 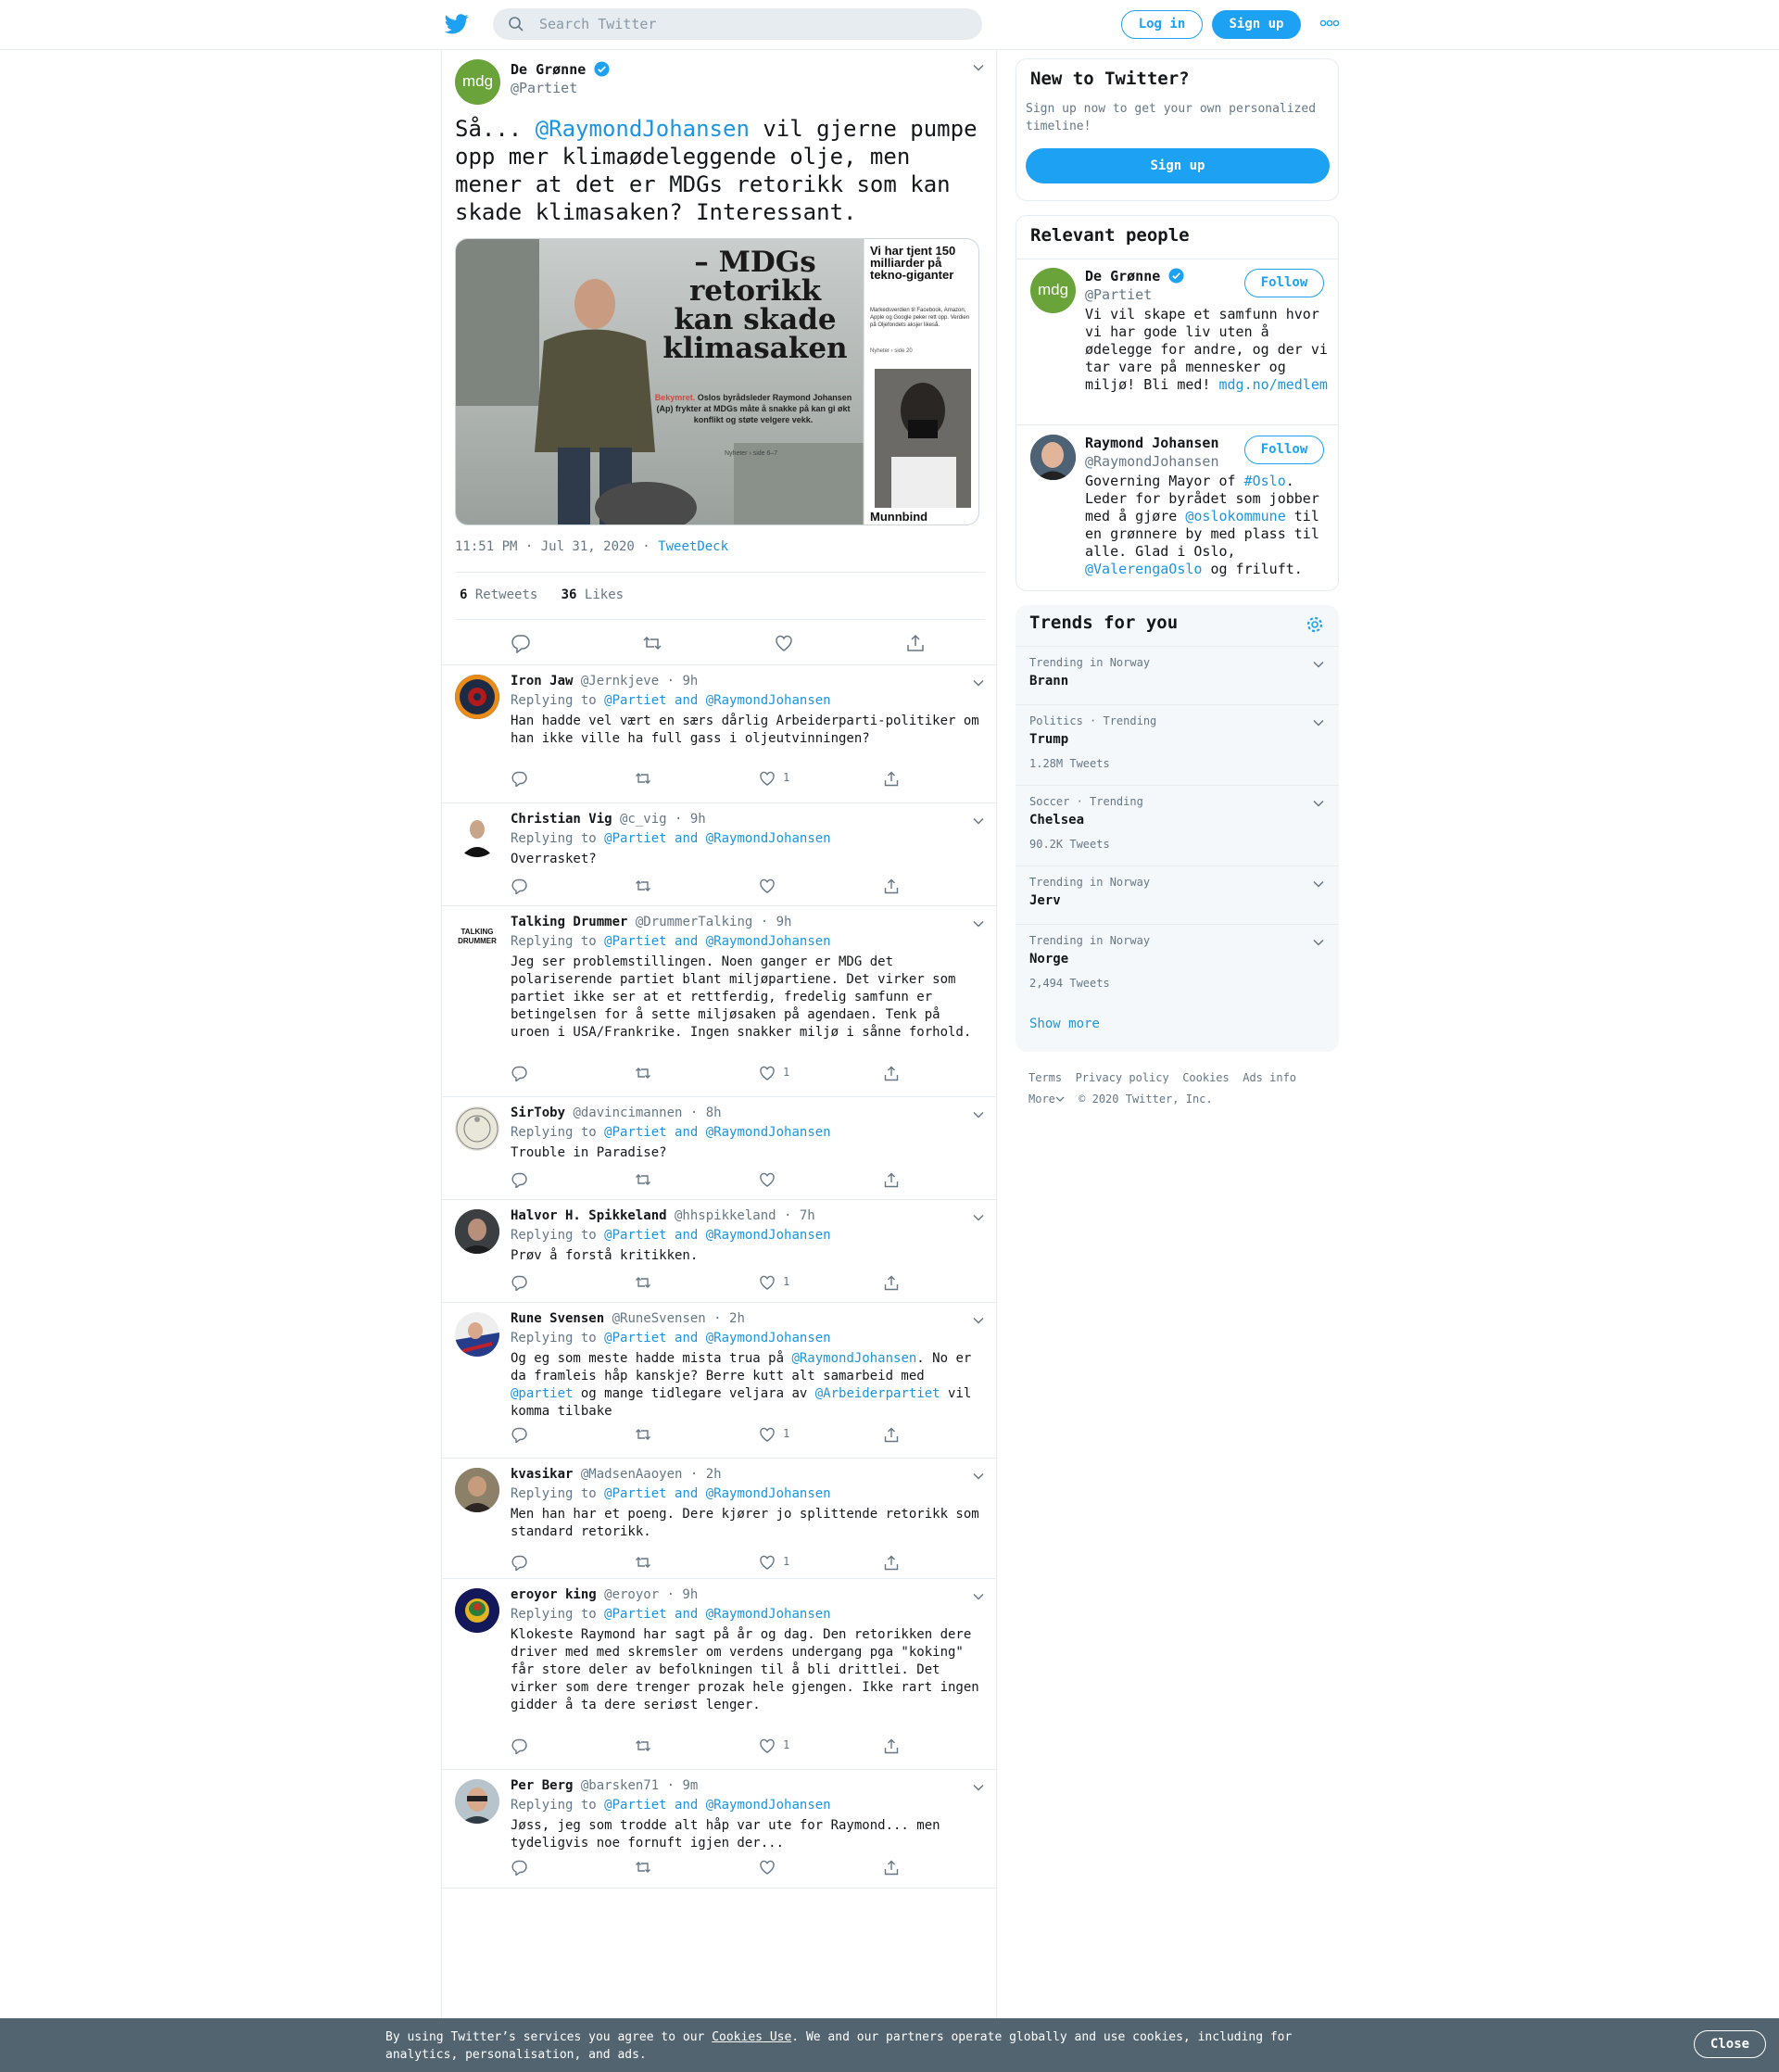 What do you see at coordinates (1118, 294) in the screenshot?
I see `person-handle: @Partiet` at bounding box center [1118, 294].